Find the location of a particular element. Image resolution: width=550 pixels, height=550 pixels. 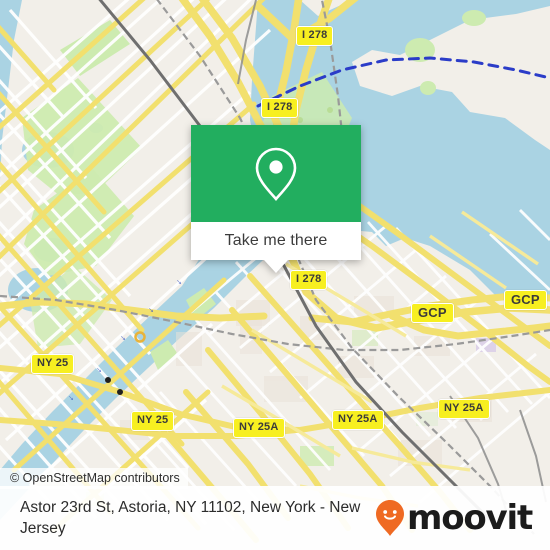

map-pin-icon is located at coordinates (276, 174).